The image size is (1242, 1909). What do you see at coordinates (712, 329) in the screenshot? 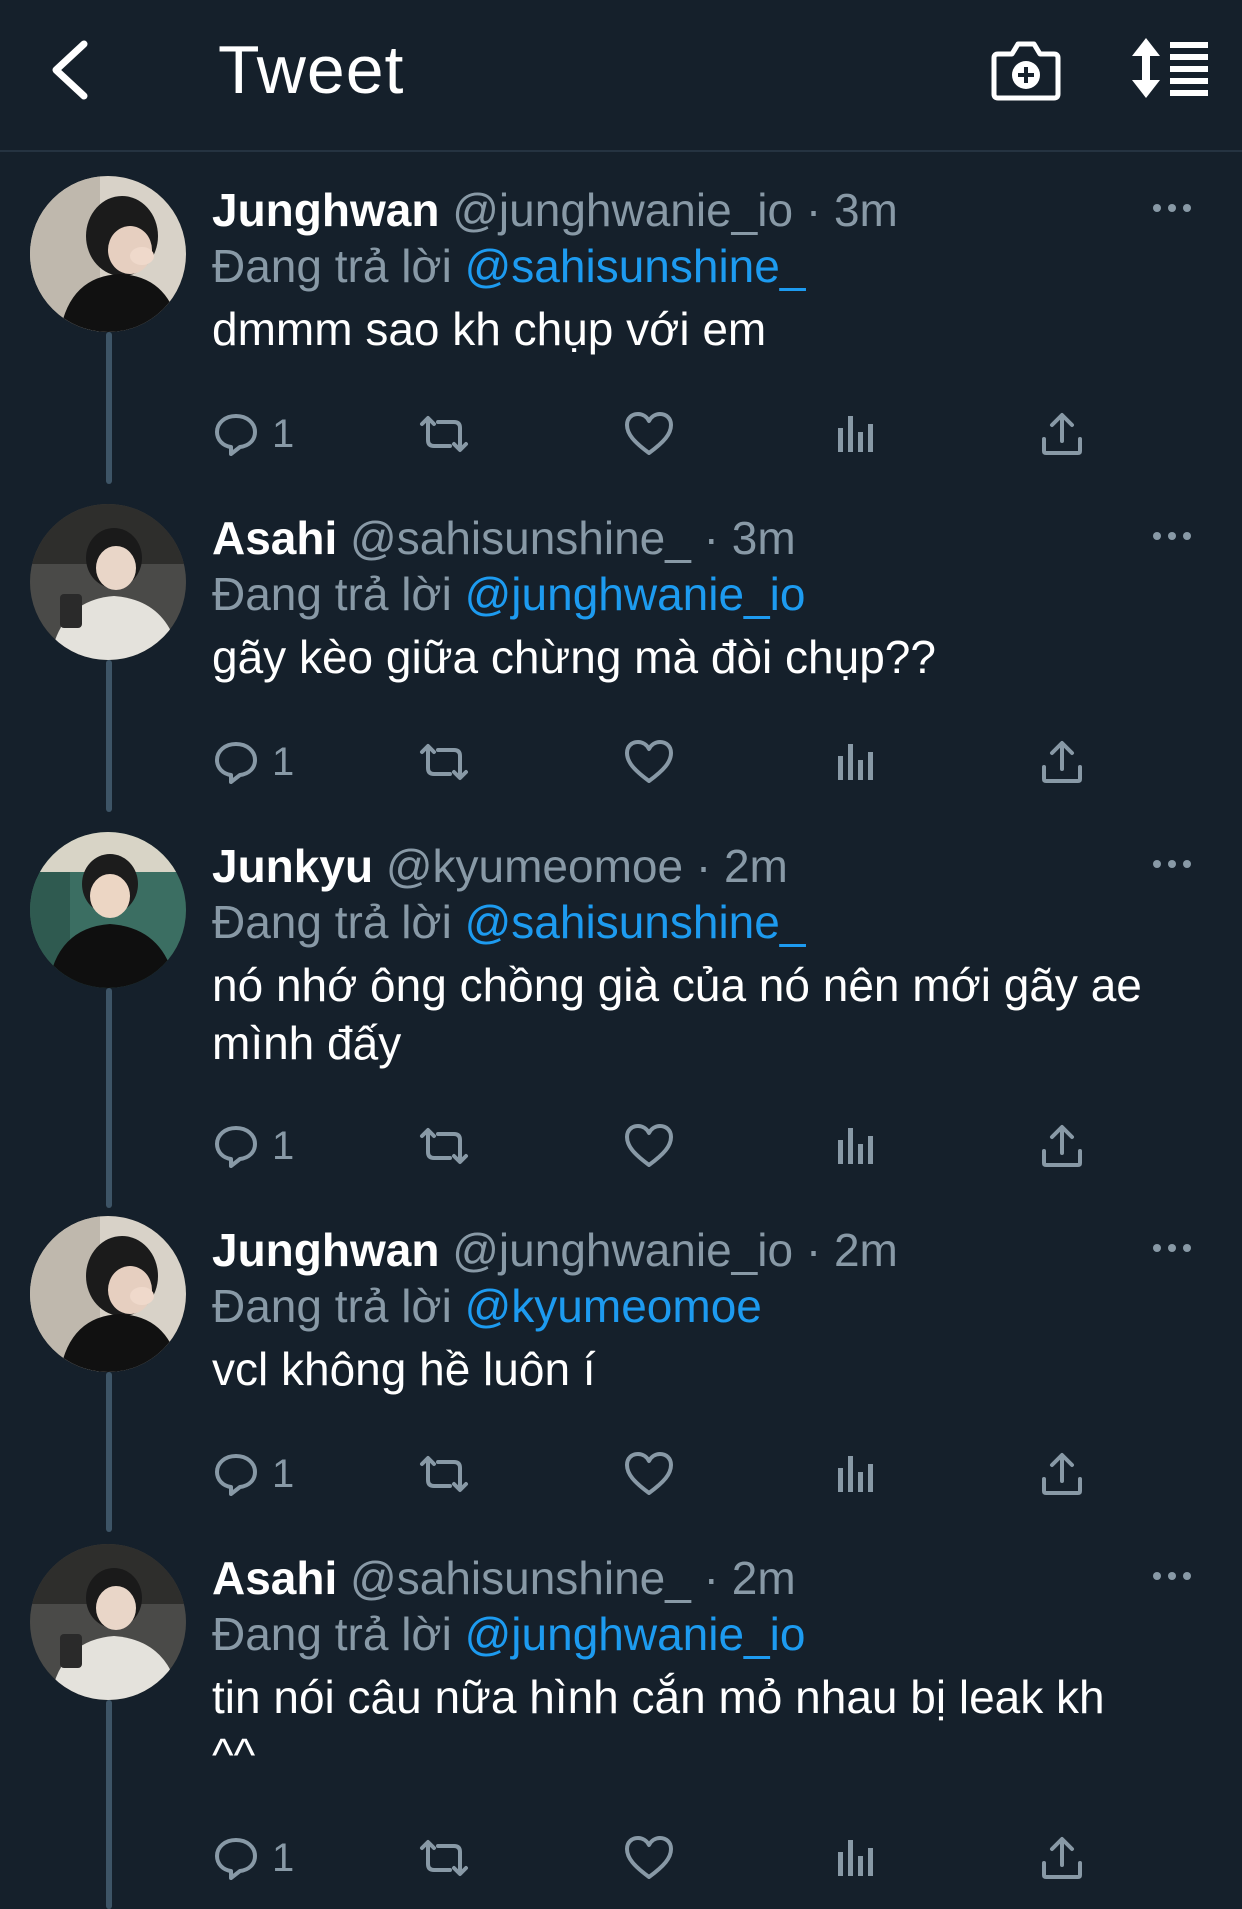
I see `tweet-text: dmmm sao kh chụp với em` at bounding box center [712, 329].